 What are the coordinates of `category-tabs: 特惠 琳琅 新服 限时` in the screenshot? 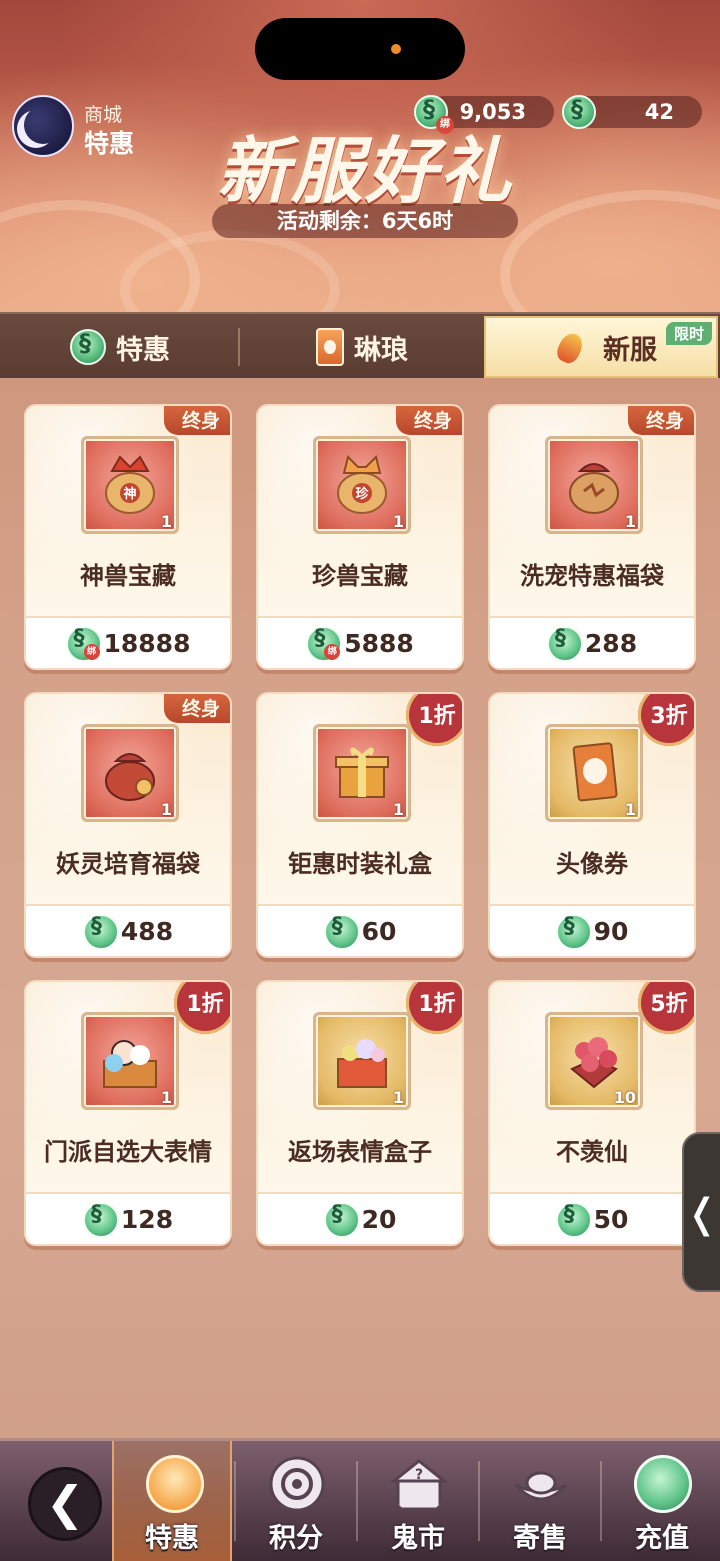 It's located at (360, 345).